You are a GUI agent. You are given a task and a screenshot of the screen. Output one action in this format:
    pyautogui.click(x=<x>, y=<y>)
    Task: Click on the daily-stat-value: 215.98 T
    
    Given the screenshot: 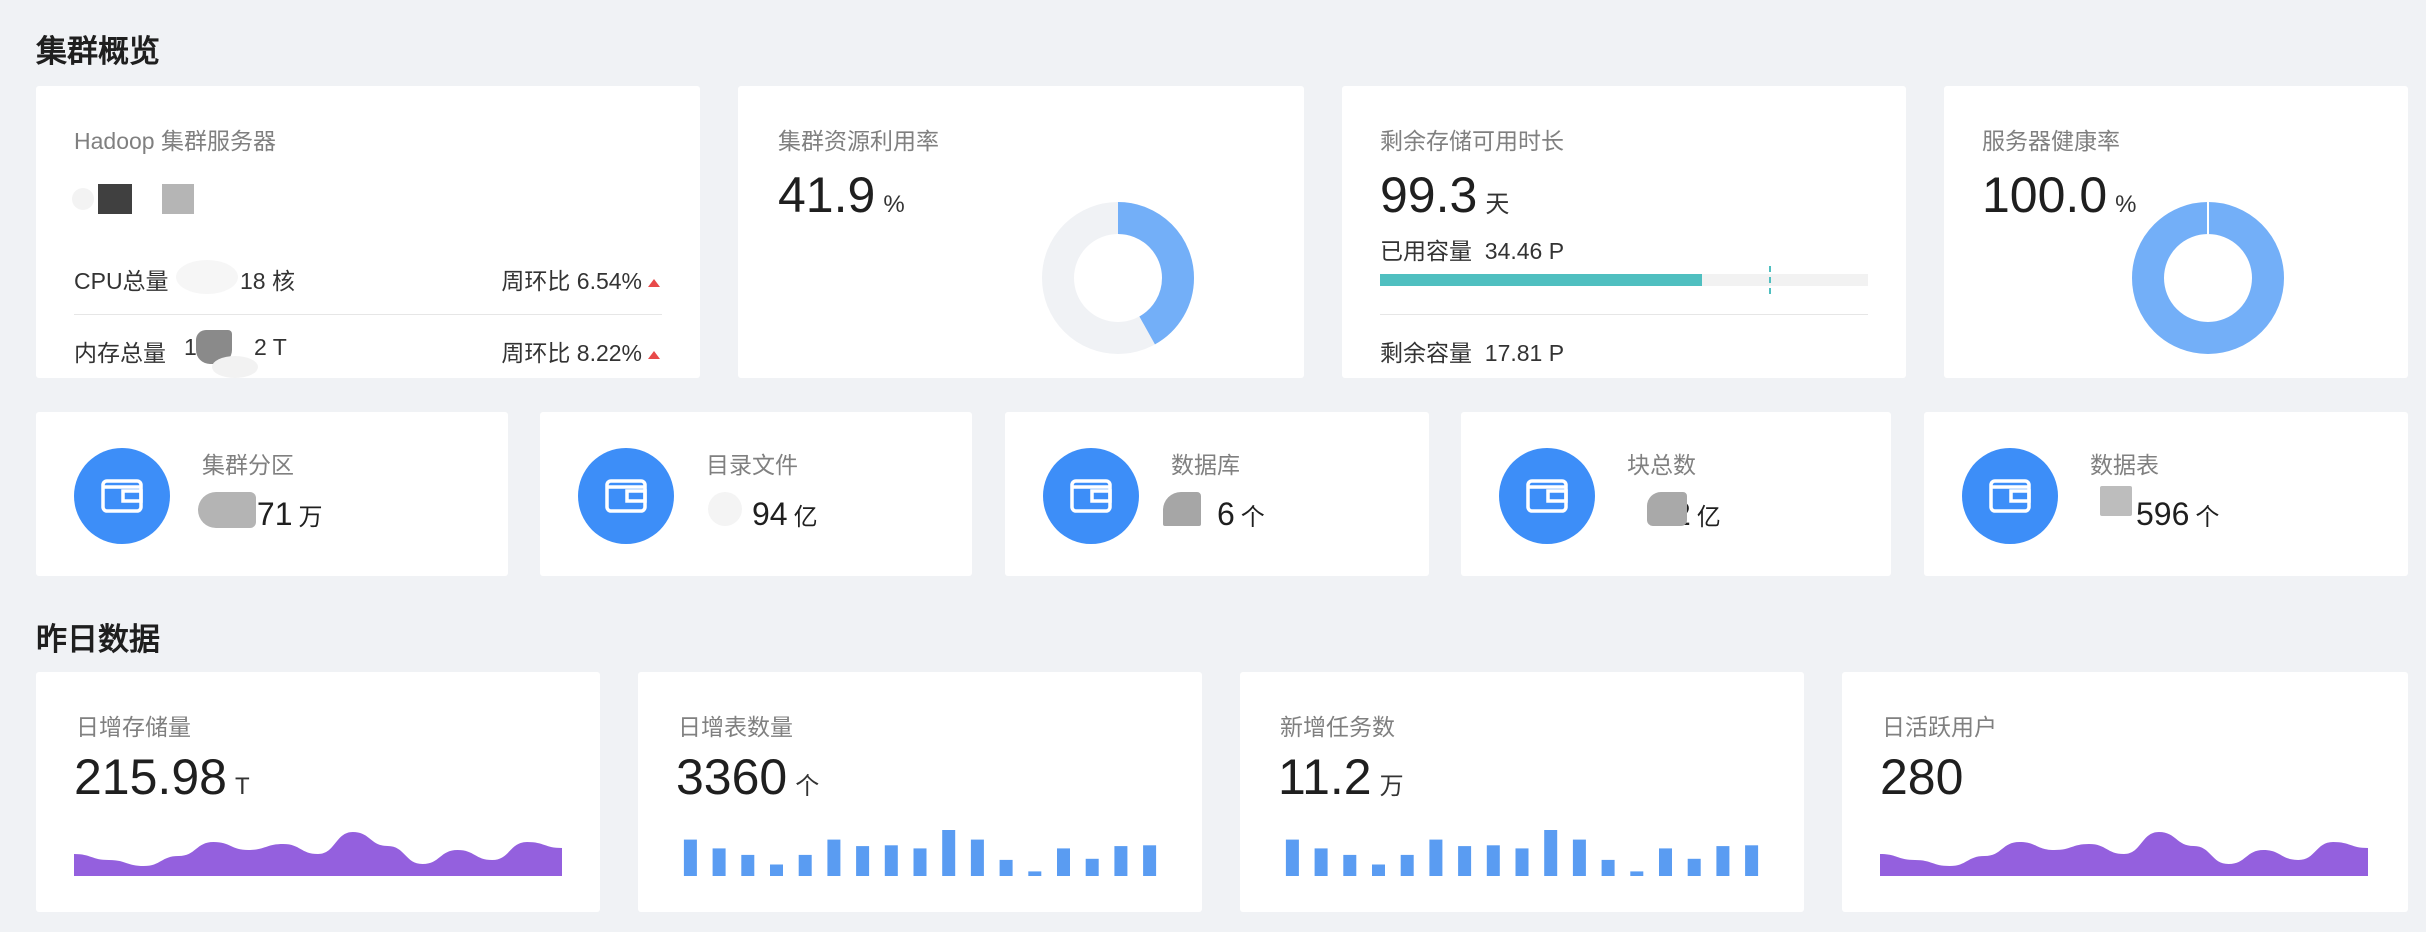 What is the action you would take?
    pyautogui.click(x=162, y=777)
    